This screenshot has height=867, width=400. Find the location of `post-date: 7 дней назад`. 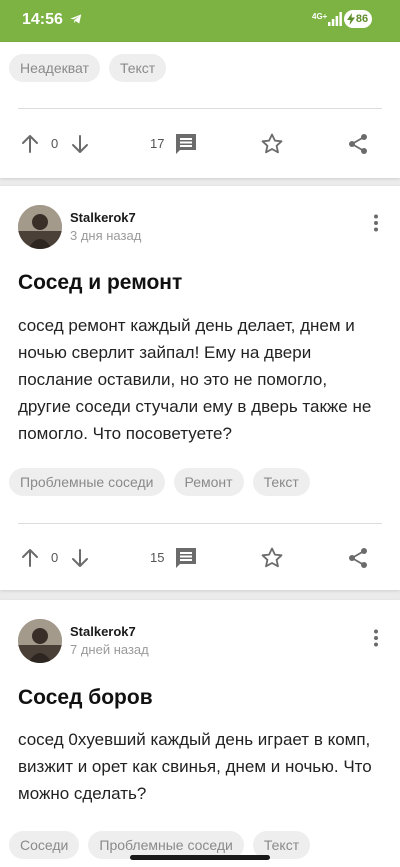

post-date: 7 дней назад is located at coordinates (109, 649).